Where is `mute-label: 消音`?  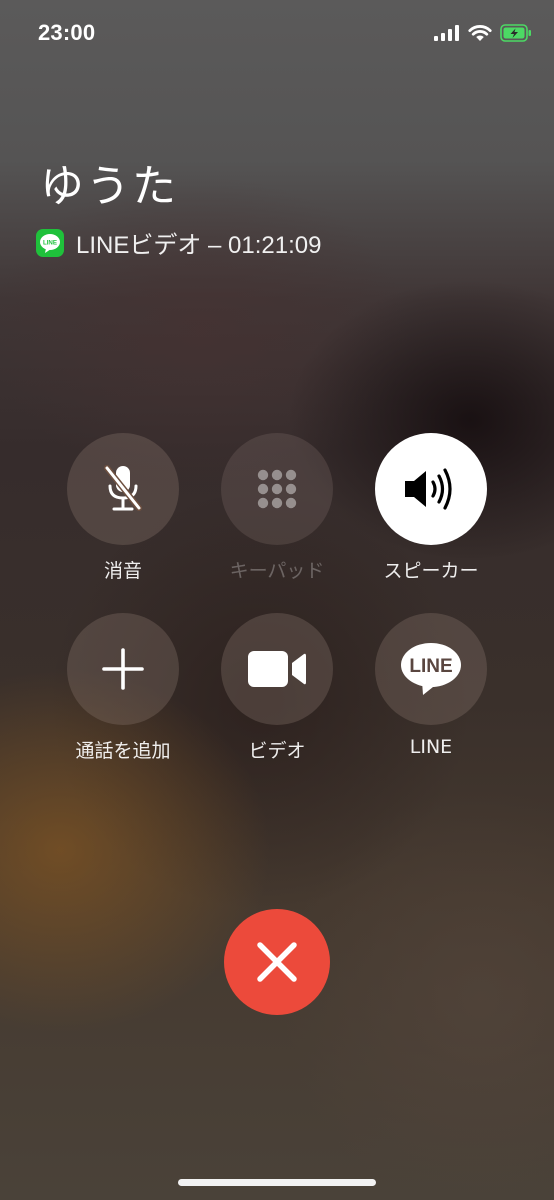
mute-label: 消音 is located at coordinates (122, 571).